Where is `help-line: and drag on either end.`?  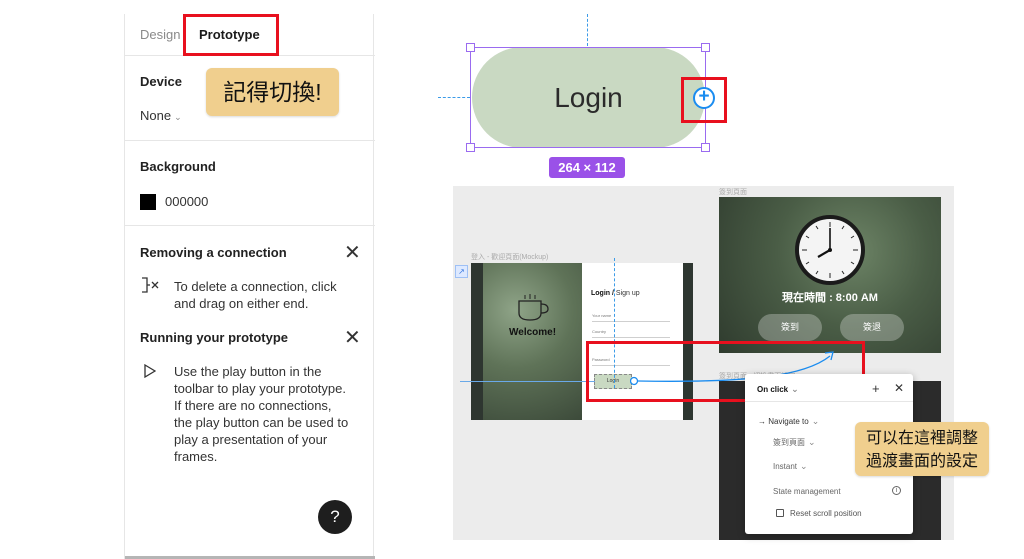 help-line: and drag on either end. is located at coordinates (241, 303).